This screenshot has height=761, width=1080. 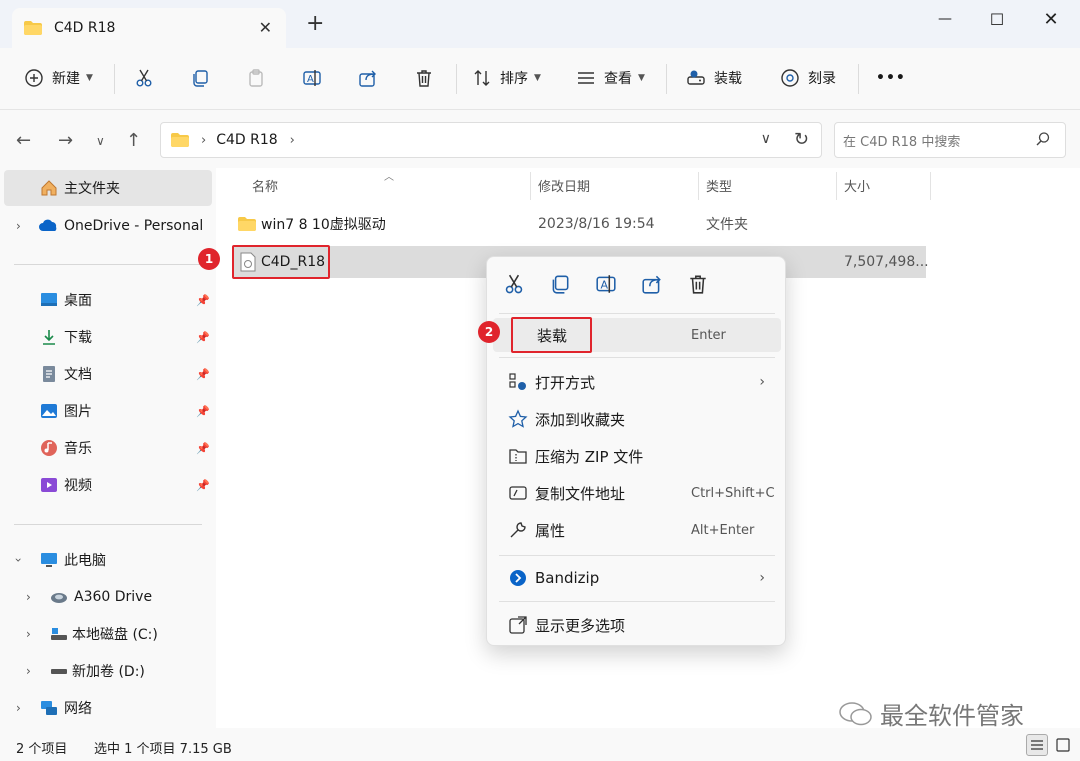 I want to click on menu-item-add-favorites: 添加到收藏夹, so click(x=637, y=419).